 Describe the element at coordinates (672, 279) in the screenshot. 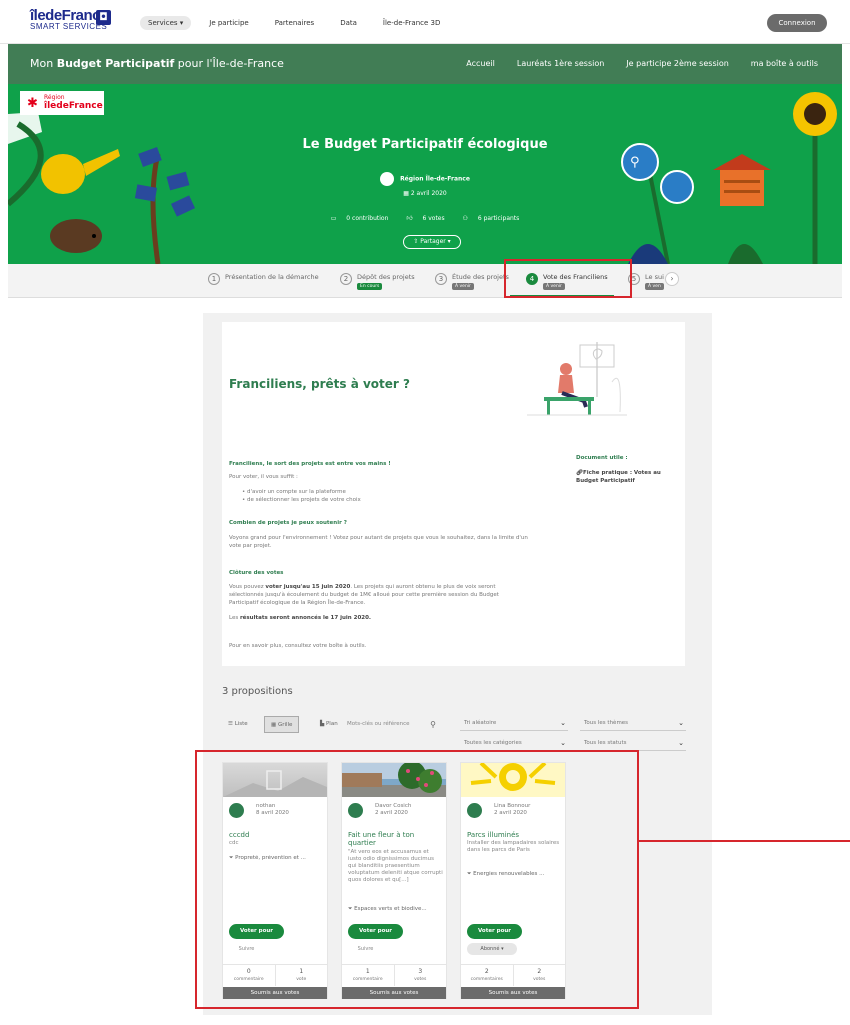

I see `chevron-right-icon: ›` at that location.